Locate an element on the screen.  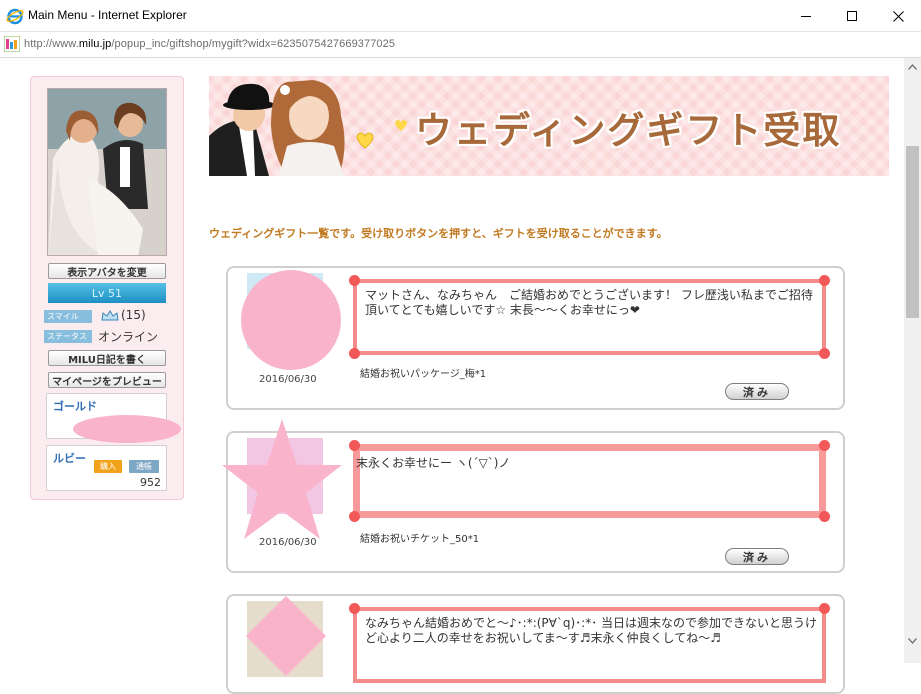
close-button is located at coordinates (898, 16).